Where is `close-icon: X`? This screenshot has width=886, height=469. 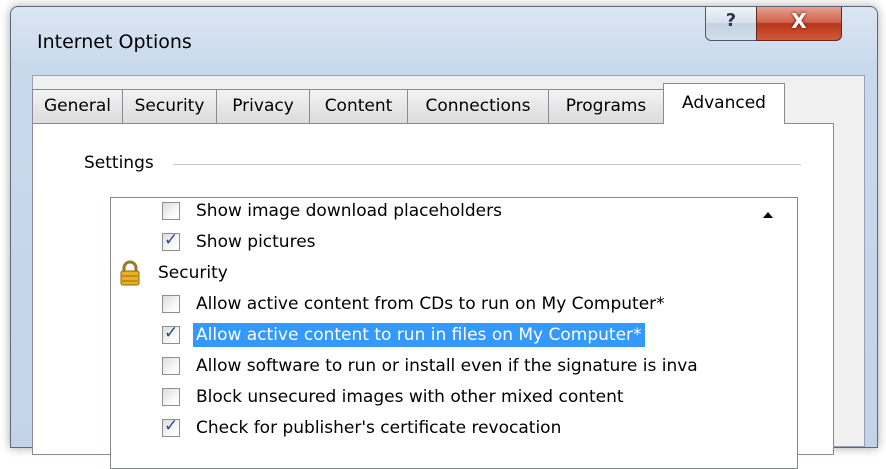 close-icon: X is located at coordinates (799, 21).